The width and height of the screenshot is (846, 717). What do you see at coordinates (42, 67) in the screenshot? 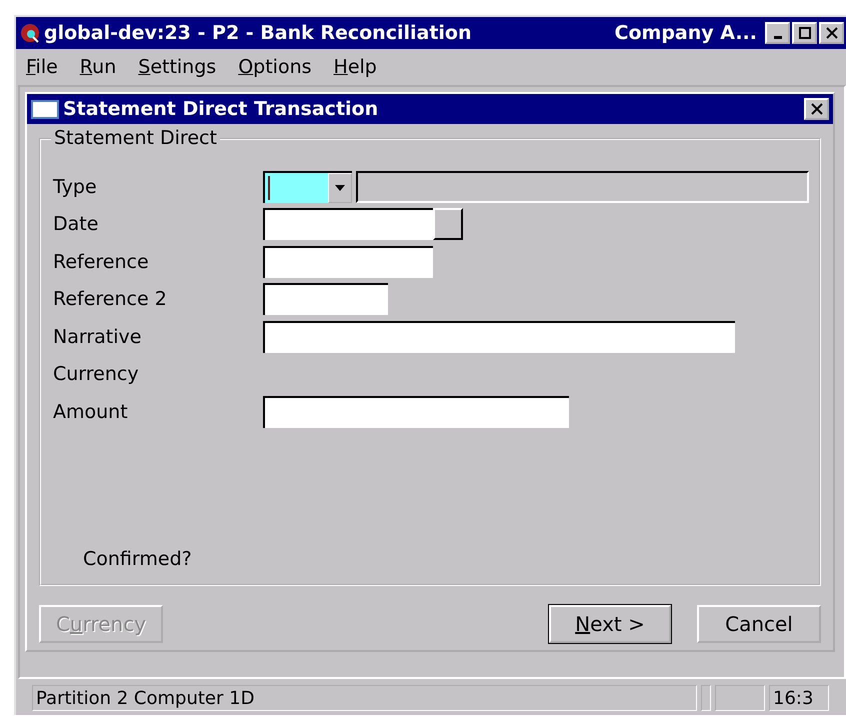
I see `menu-item: File` at bounding box center [42, 67].